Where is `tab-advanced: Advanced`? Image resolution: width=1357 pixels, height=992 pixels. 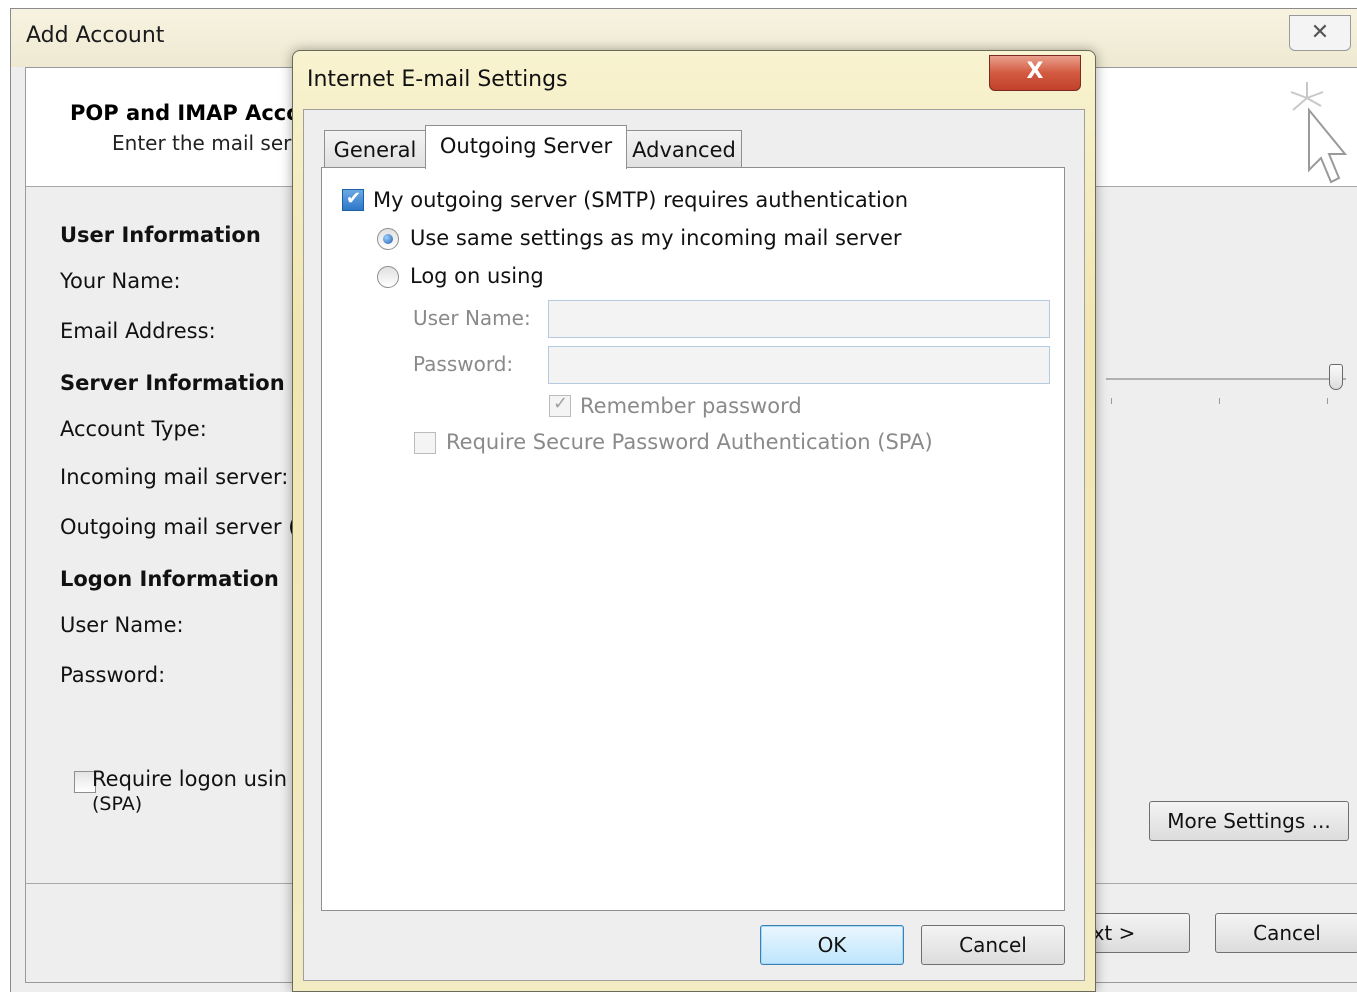
tab-advanced: Advanced is located at coordinates (684, 149).